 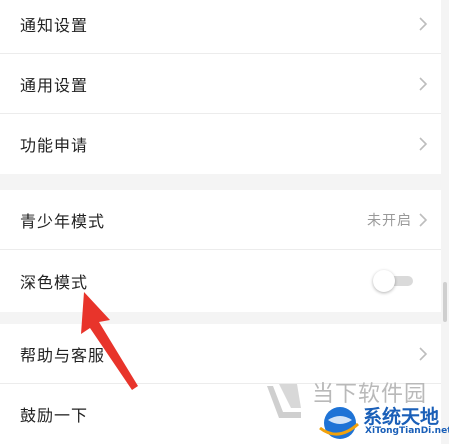 What do you see at coordinates (445, 302) in the screenshot?
I see `scrollbar` at bounding box center [445, 302].